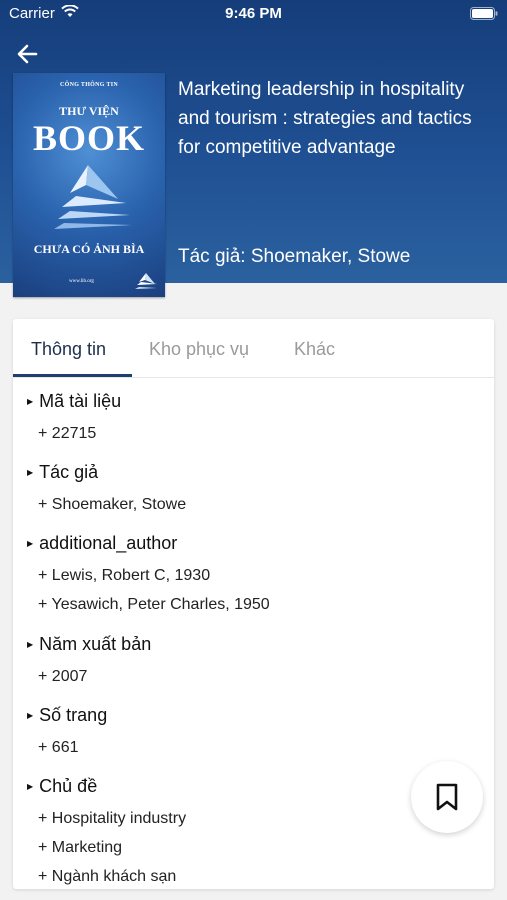  I want to click on section-value: + Marketing, so click(80, 847).